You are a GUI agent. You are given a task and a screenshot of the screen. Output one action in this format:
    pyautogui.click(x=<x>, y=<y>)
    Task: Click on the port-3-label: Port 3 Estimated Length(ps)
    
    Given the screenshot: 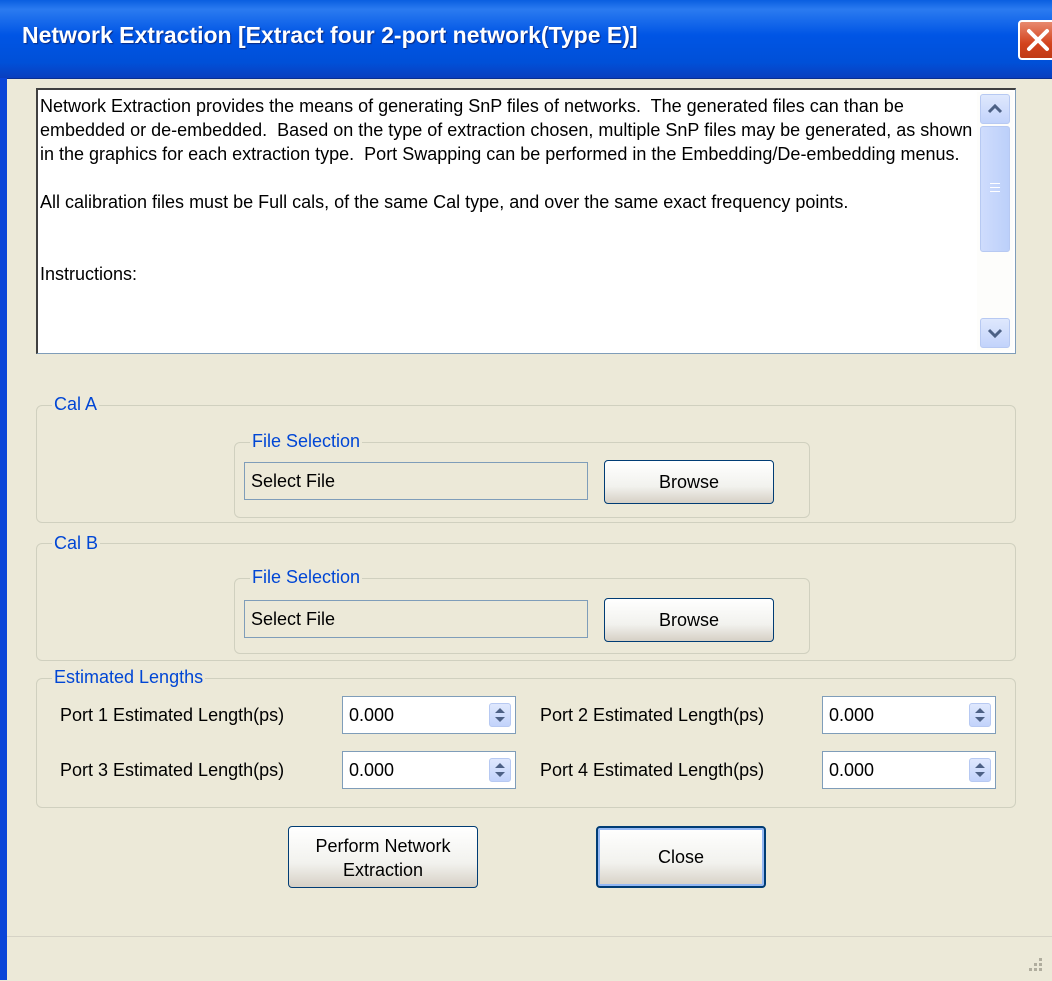 What is the action you would take?
    pyautogui.click(x=172, y=770)
    